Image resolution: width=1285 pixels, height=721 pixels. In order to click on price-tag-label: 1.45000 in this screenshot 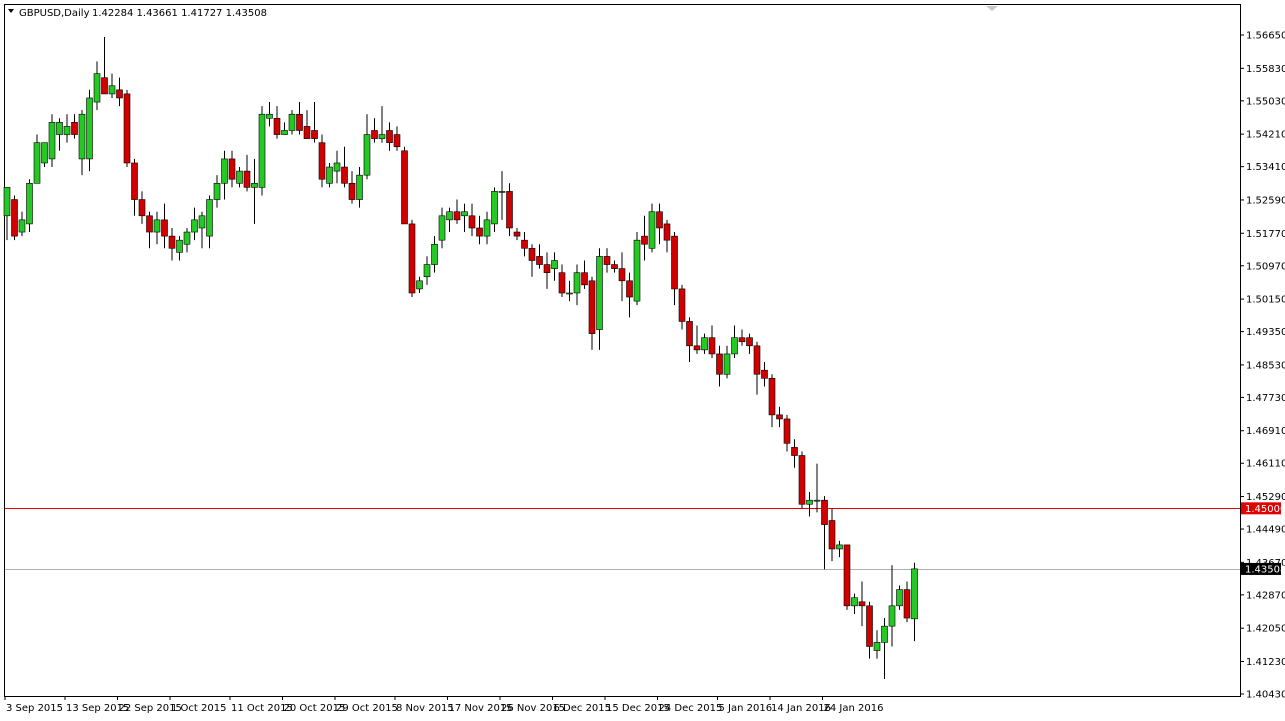, I will do `click(1265, 509)`.